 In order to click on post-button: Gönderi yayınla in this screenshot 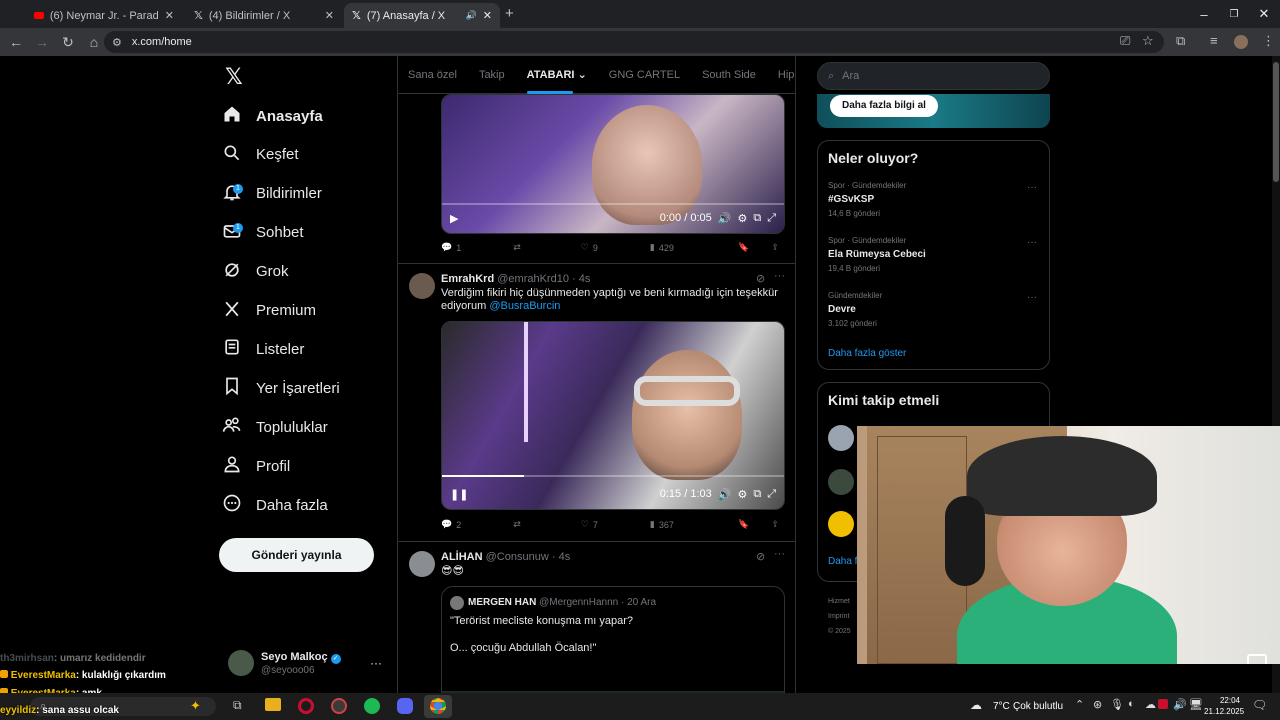, I will do `click(296, 555)`.